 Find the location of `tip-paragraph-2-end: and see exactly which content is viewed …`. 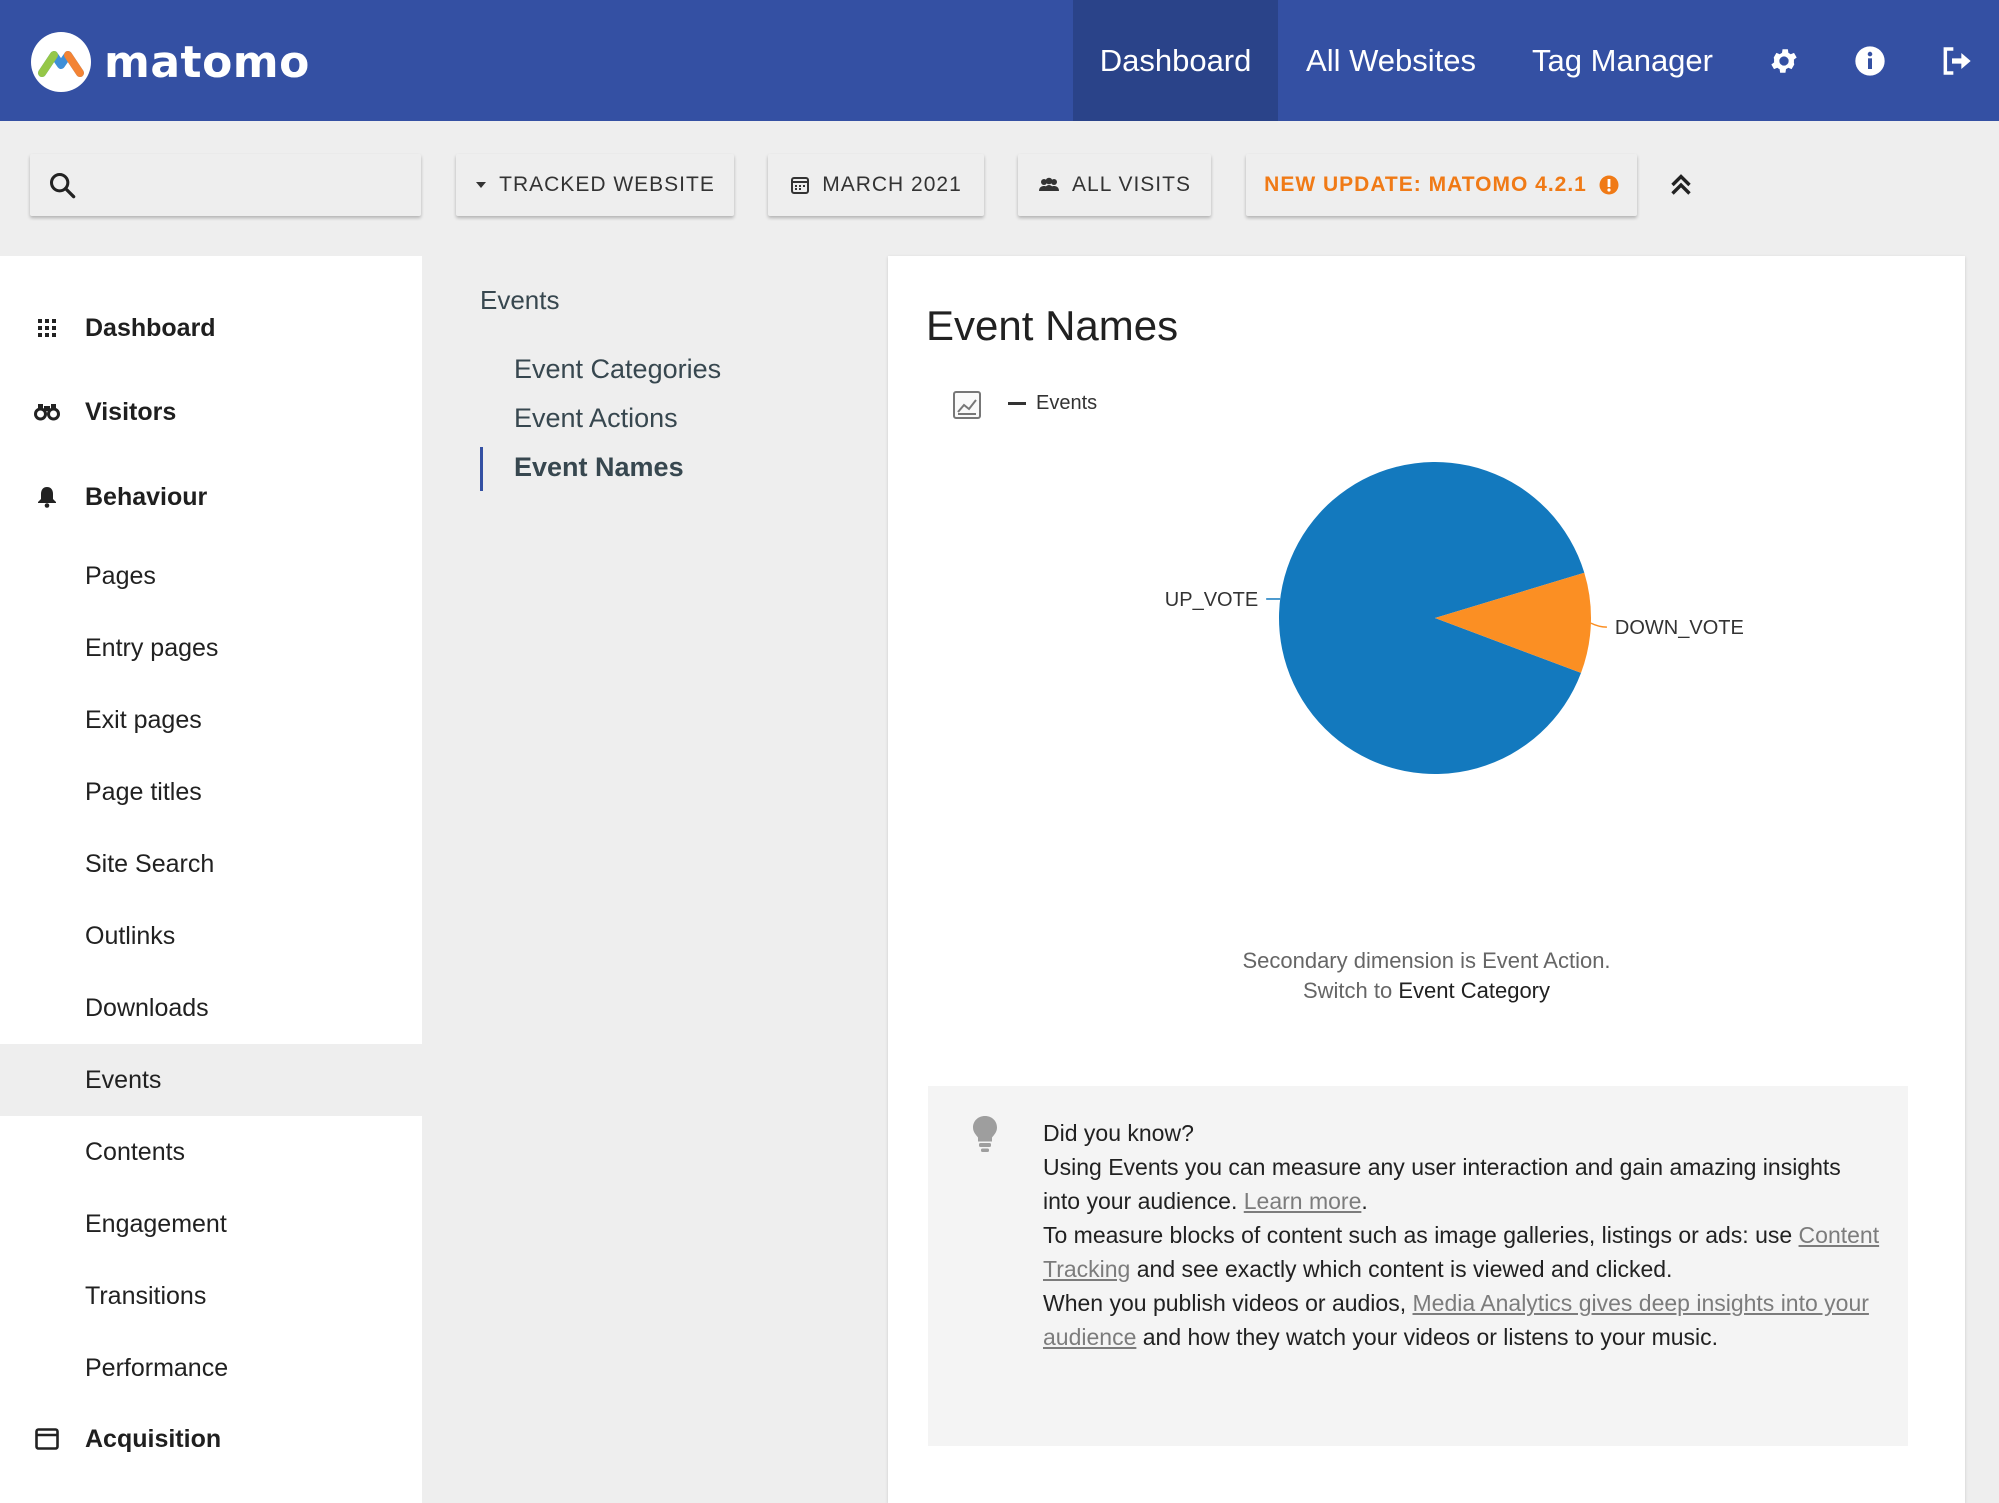

tip-paragraph-2-end: and see exactly which content is viewed … is located at coordinates (1404, 1269).